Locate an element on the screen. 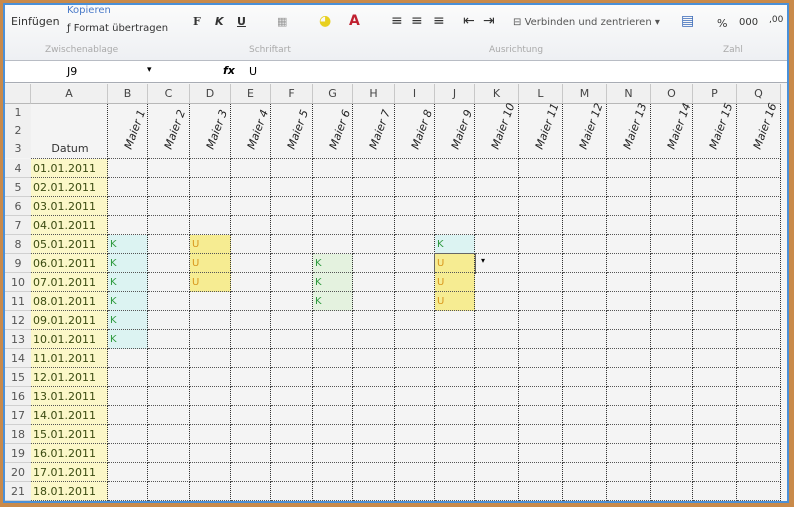 The height and width of the screenshot is (507, 794). date-cell: 07.01.2011 is located at coordinates (69, 282).